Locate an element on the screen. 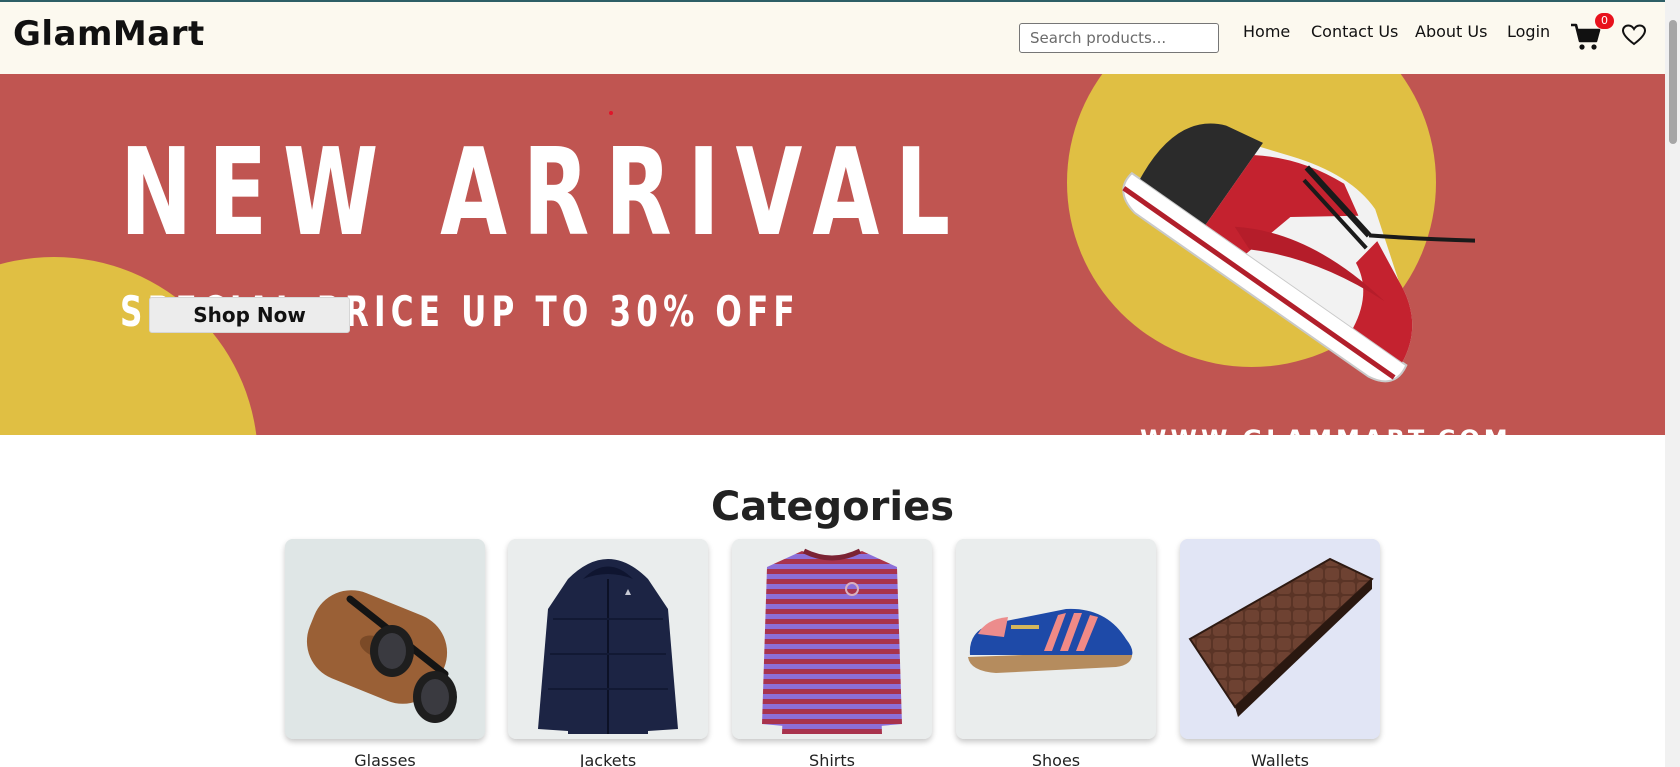 This screenshot has width=1680, height=767. cart-count-badge: 0 is located at coordinates (1604, 21).